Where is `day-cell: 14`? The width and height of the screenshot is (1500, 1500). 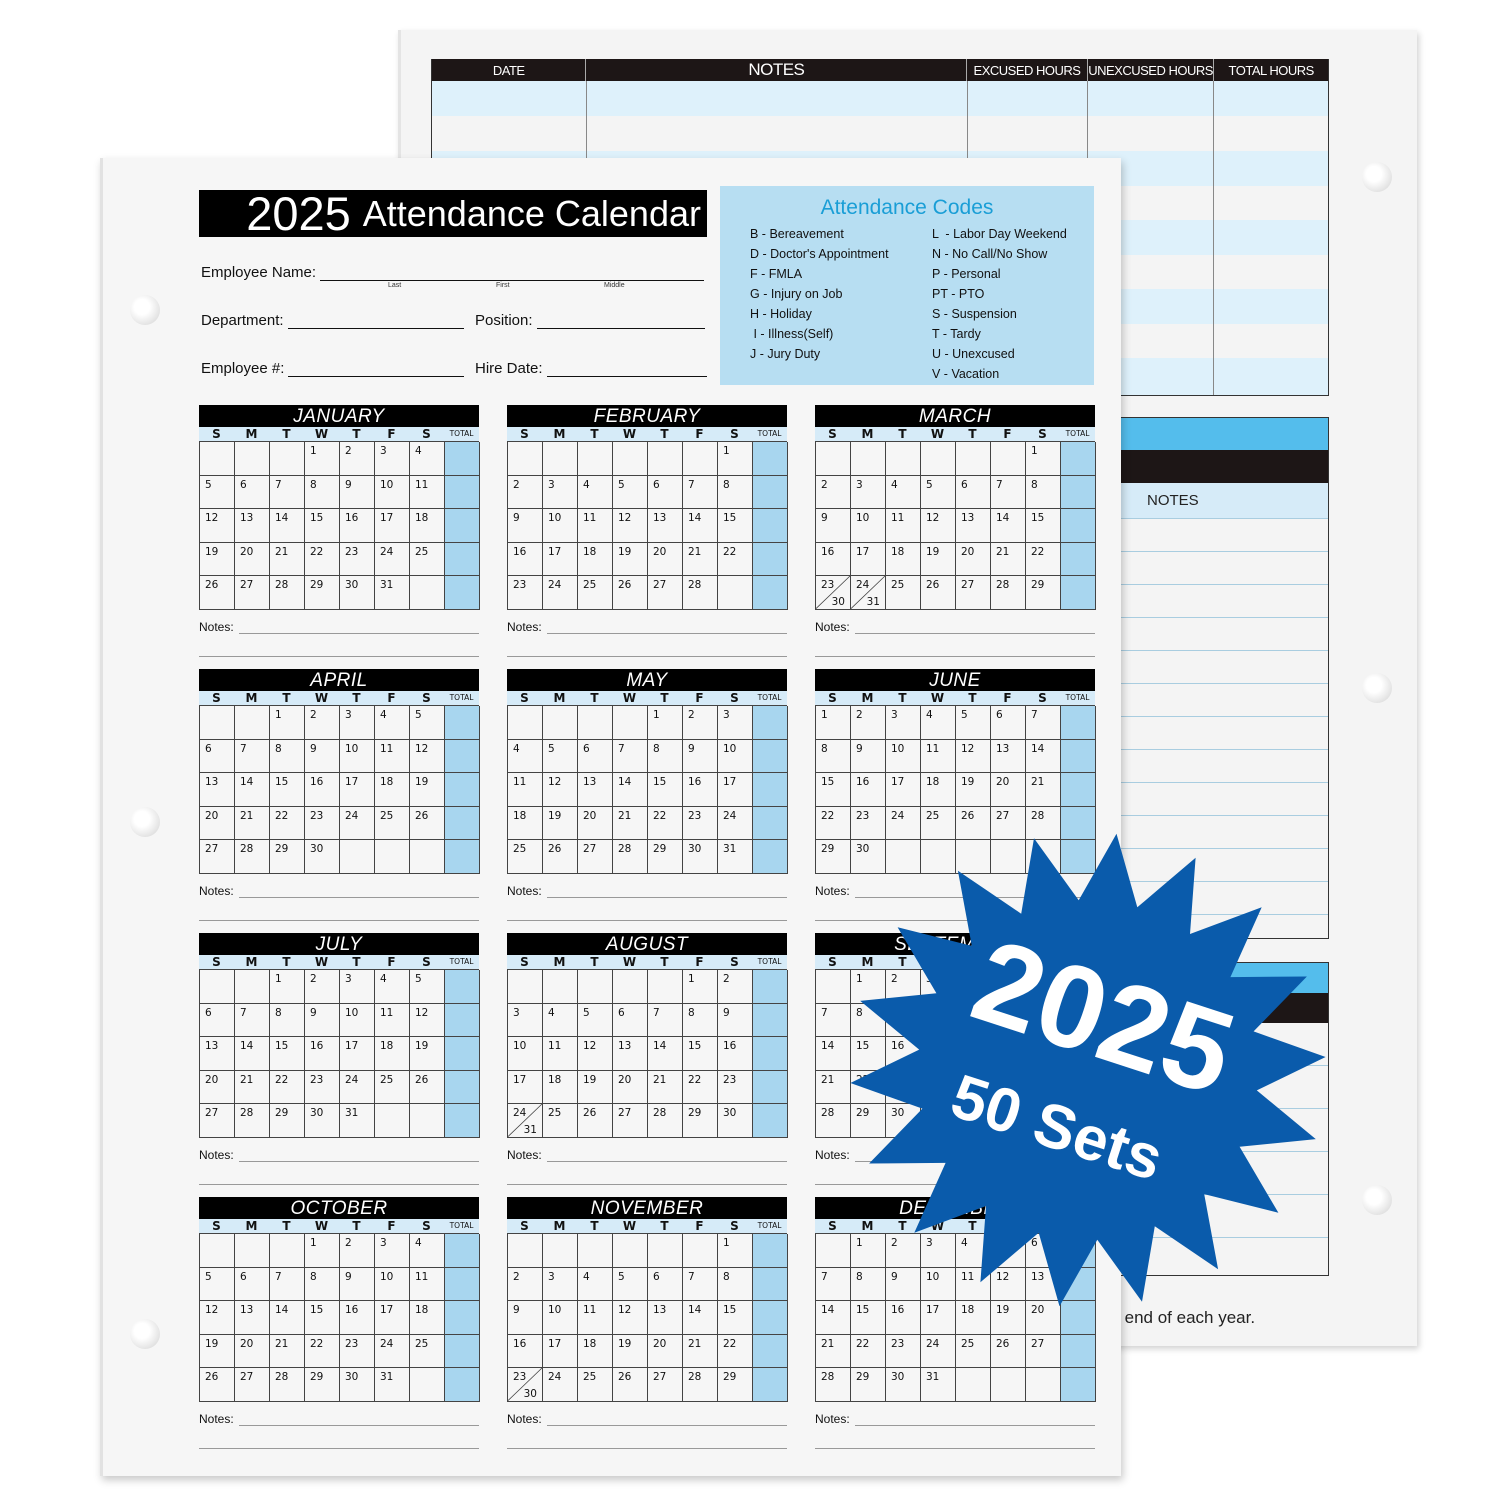
day-cell: 14 is located at coordinates (833, 1318).